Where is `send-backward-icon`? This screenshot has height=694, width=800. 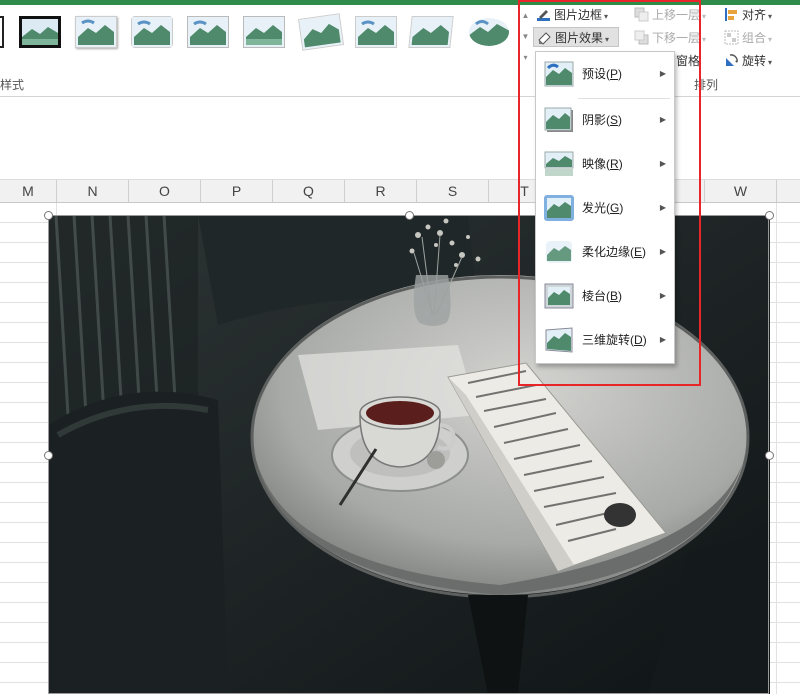 send-backward-icon is located at coordinates (641, 37).